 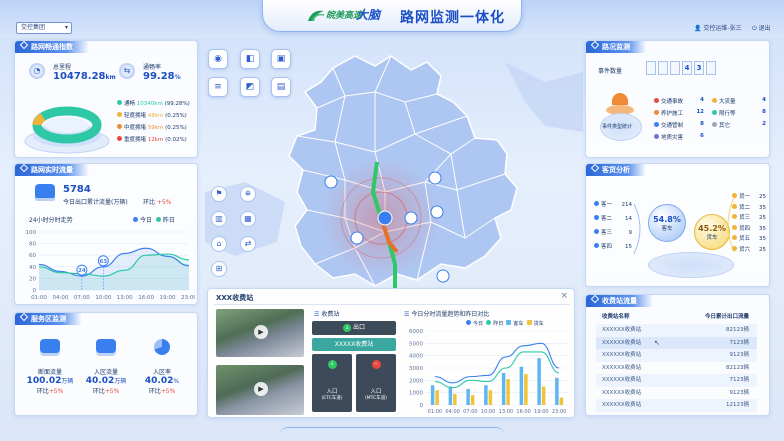 What do you see at coordinates (219, 219) in the screenshot?
I see `building-layer-icon: ▥` at bounding box center [219, 219].